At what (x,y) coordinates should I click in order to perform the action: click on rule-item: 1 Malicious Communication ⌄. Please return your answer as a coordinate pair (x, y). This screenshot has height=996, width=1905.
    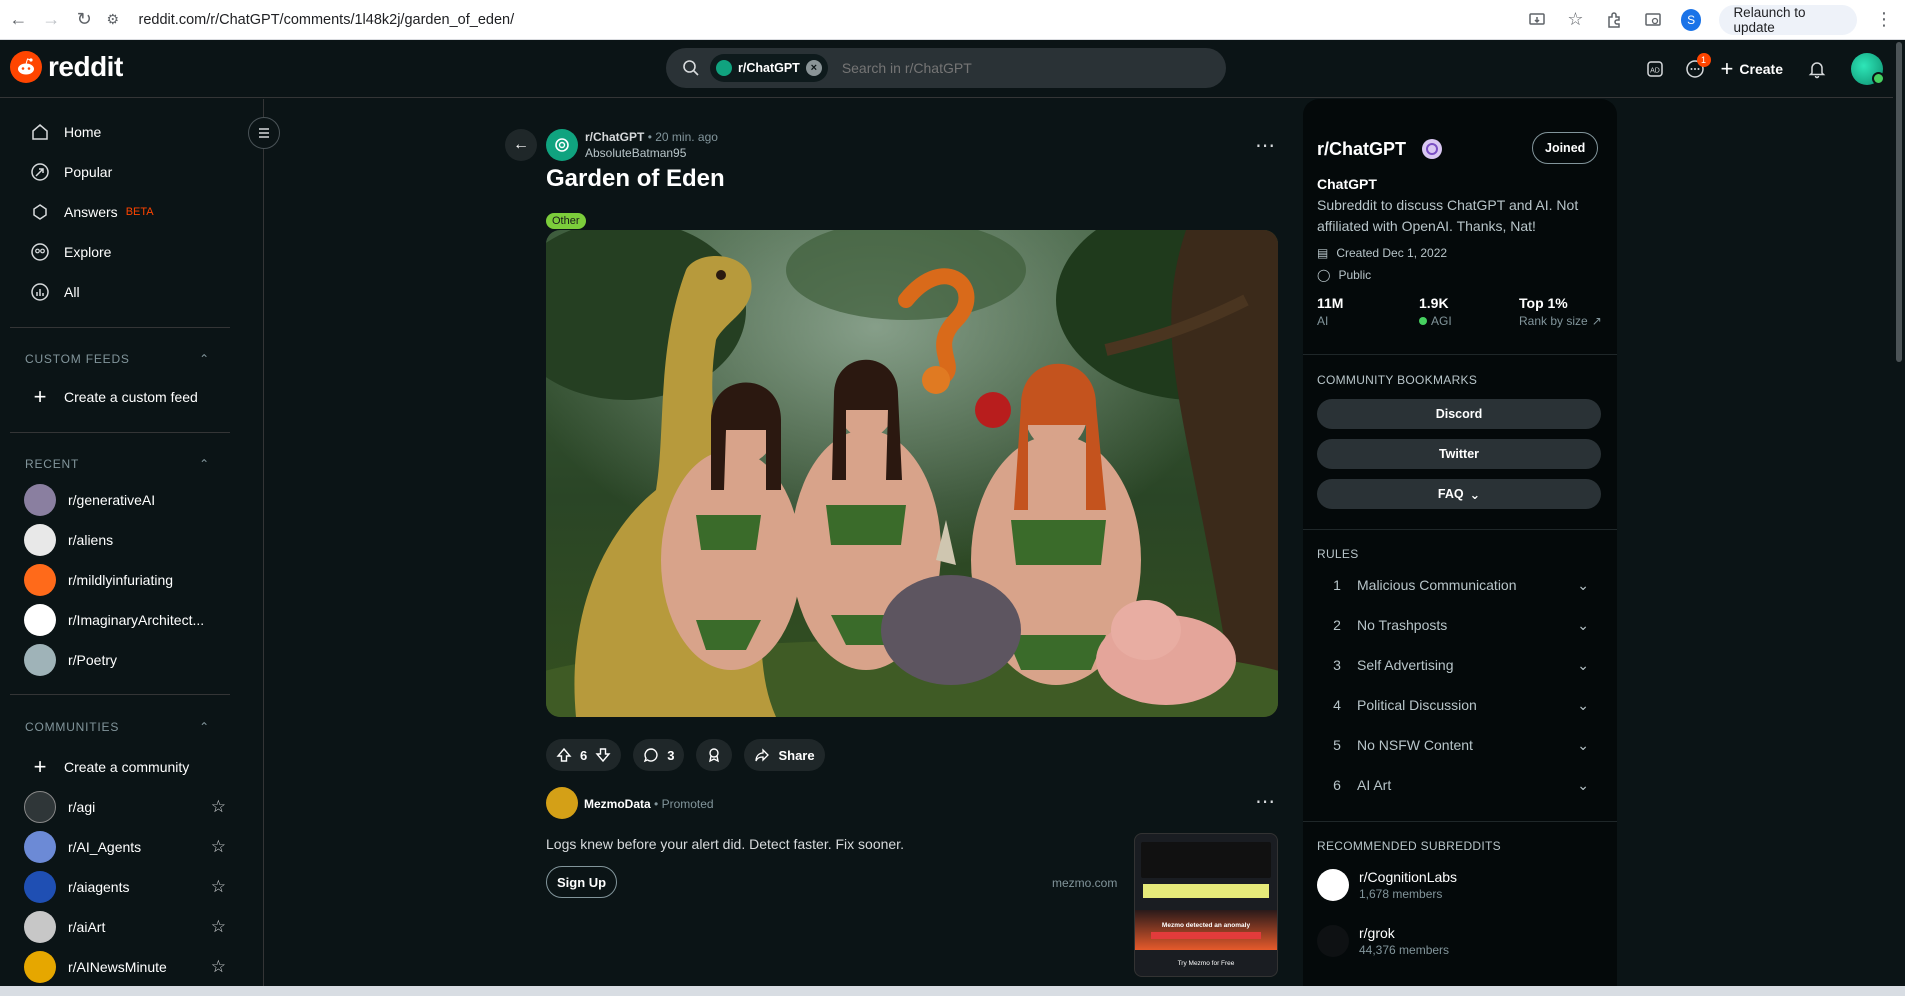
    Looking at the image, I should click on (1462, 585).